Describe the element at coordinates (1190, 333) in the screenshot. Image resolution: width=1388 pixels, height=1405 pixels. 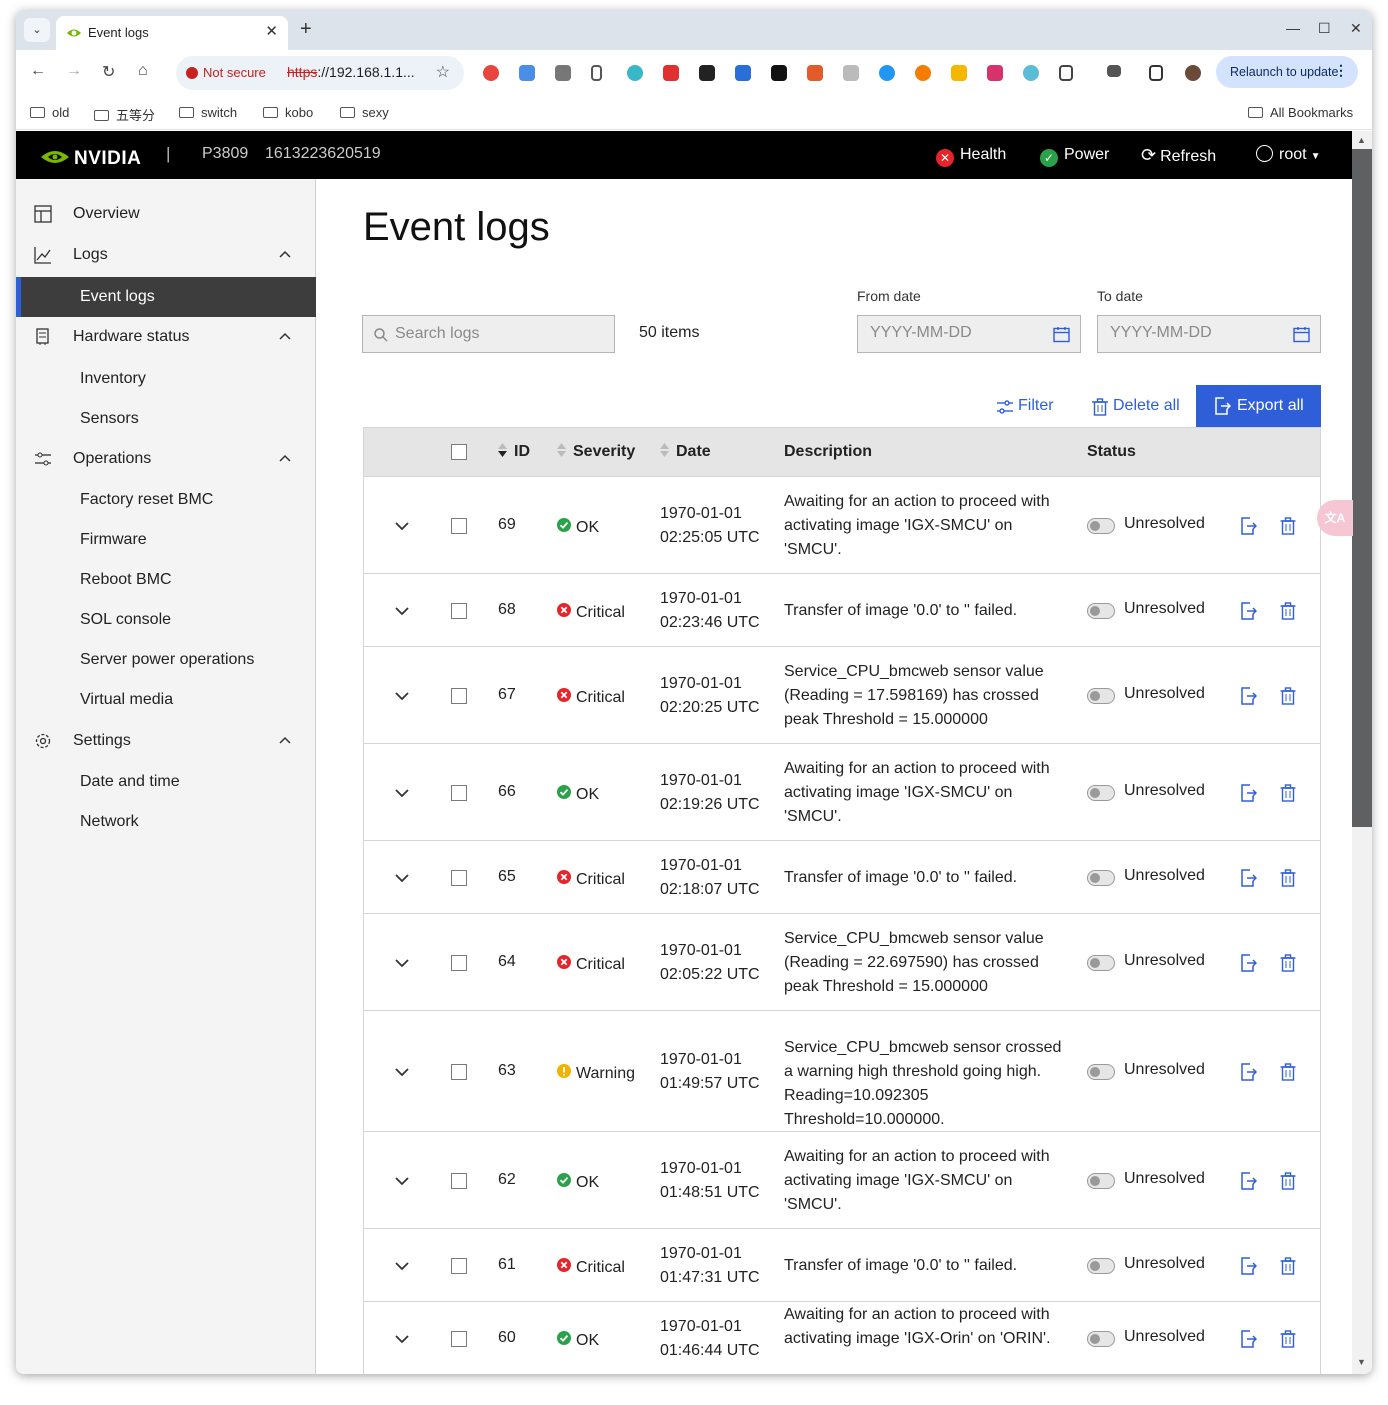
I see `to-date-input` at that location.